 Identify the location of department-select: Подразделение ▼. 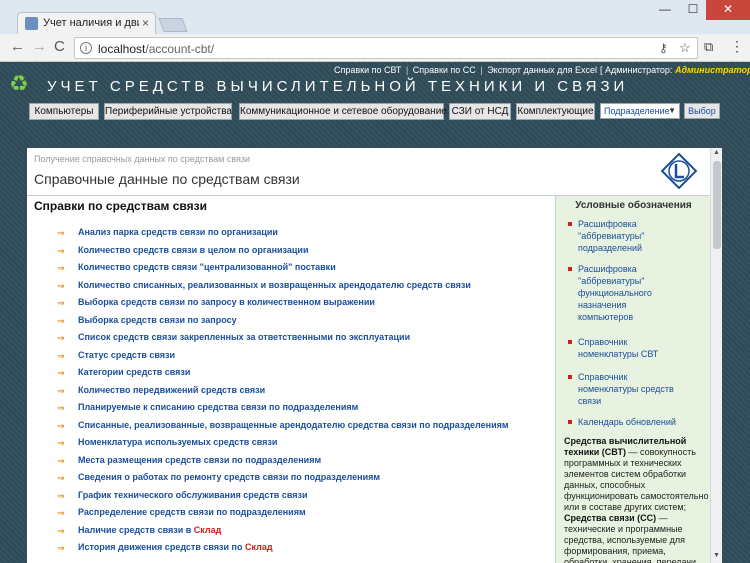
(640, 111).